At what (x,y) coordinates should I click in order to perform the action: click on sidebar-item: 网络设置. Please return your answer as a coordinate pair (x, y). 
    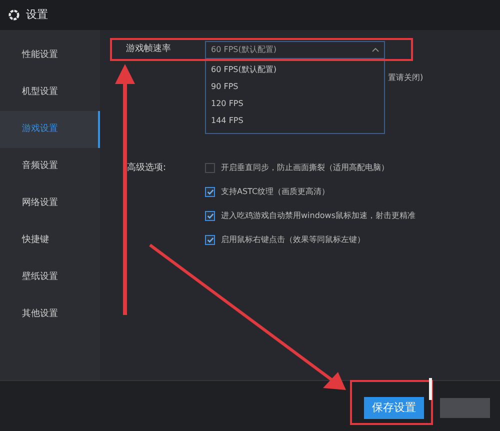
    Looking at the image, I should click on (50, 203).